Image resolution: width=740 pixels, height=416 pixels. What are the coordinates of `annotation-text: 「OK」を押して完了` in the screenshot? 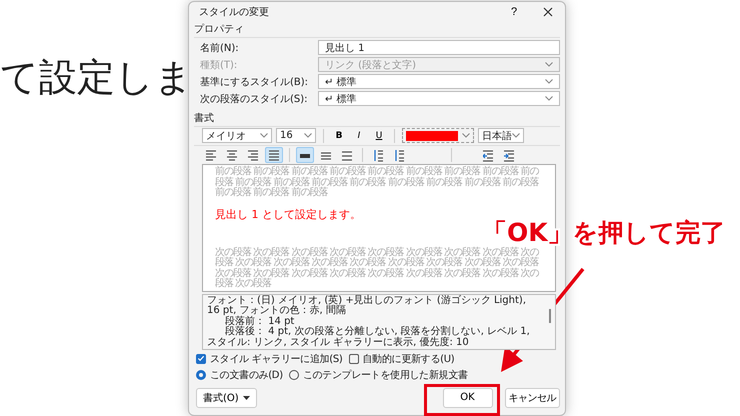 It's located at (604, 232).